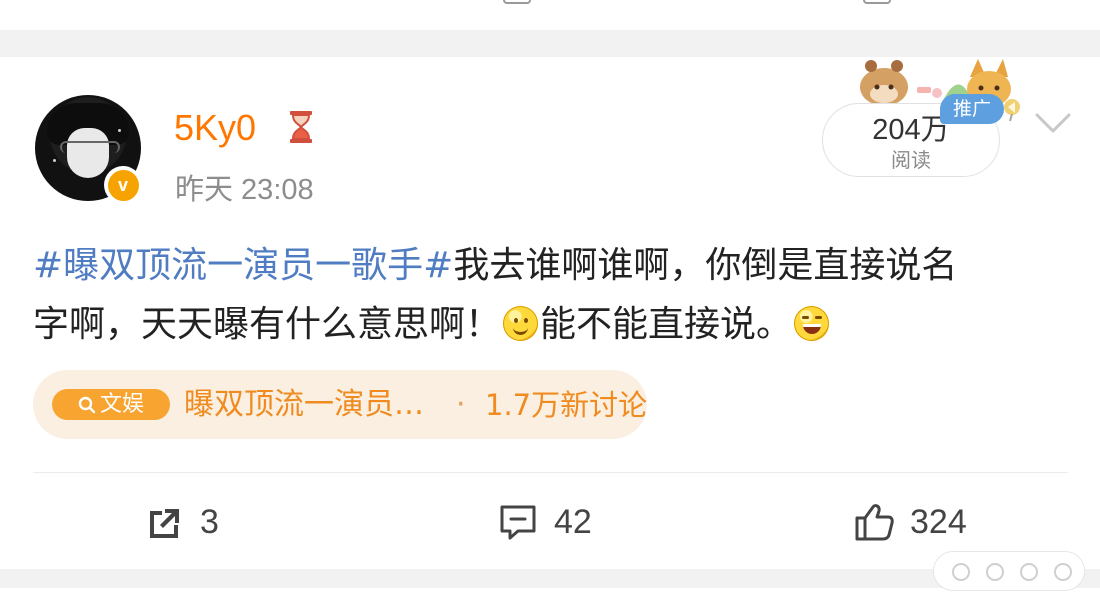 This screenshot has width=1100, height=600. I want to click on view-label: 阅读, so click(911, 160).